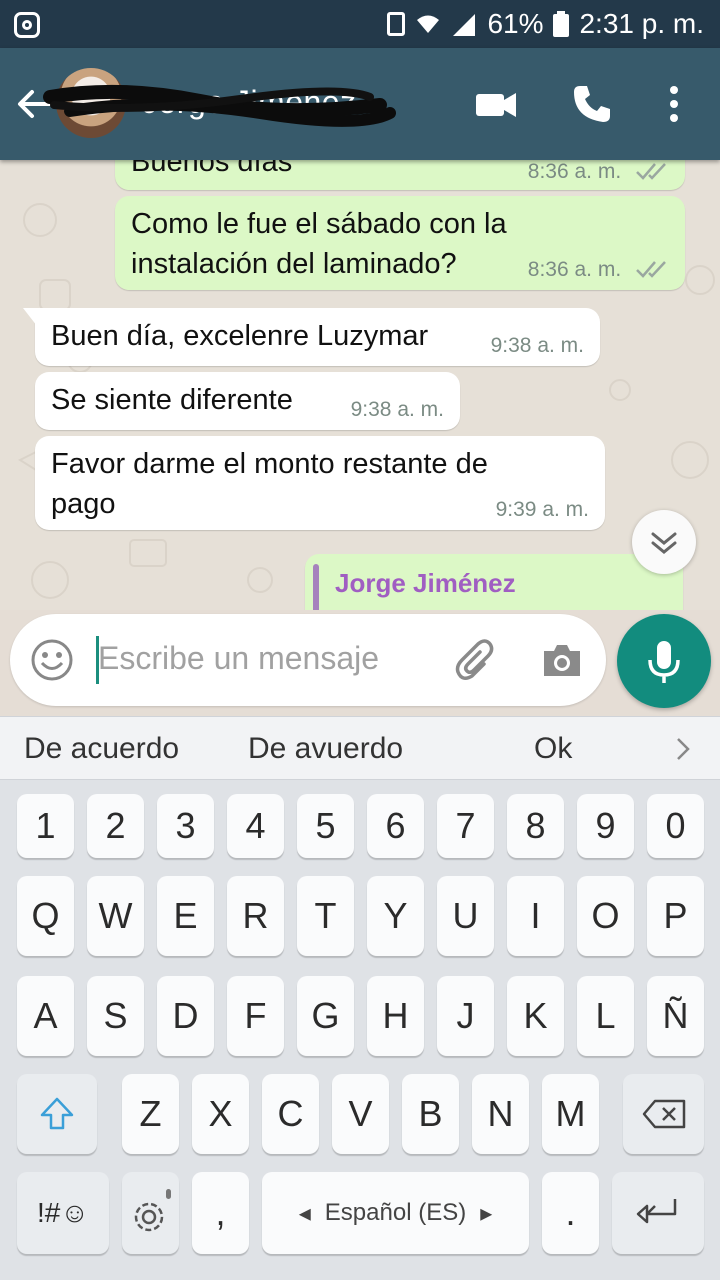 The height and width of the screenshot is (1280, 720). I want to click on key-3: 3, so click(185, 826).